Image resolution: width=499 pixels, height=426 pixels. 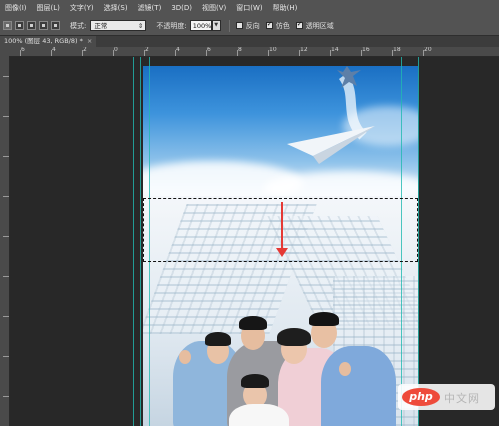 I want to click on menu-filter: 滤镜(T), so click(x=150, y=8).